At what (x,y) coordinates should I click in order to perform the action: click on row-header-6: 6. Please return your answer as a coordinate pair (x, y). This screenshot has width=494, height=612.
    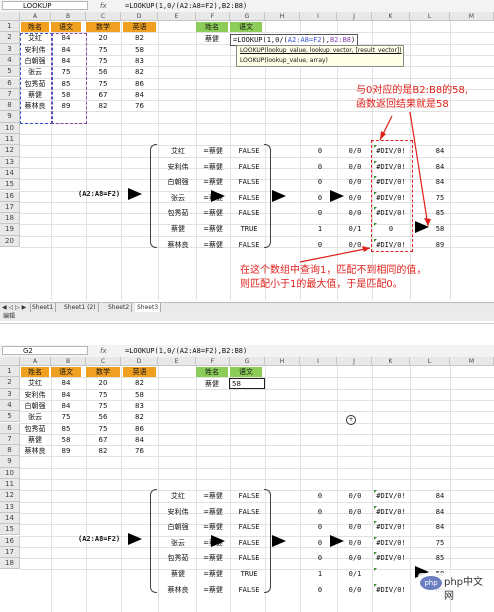
    Looking at the image, I should click on (10, 428).